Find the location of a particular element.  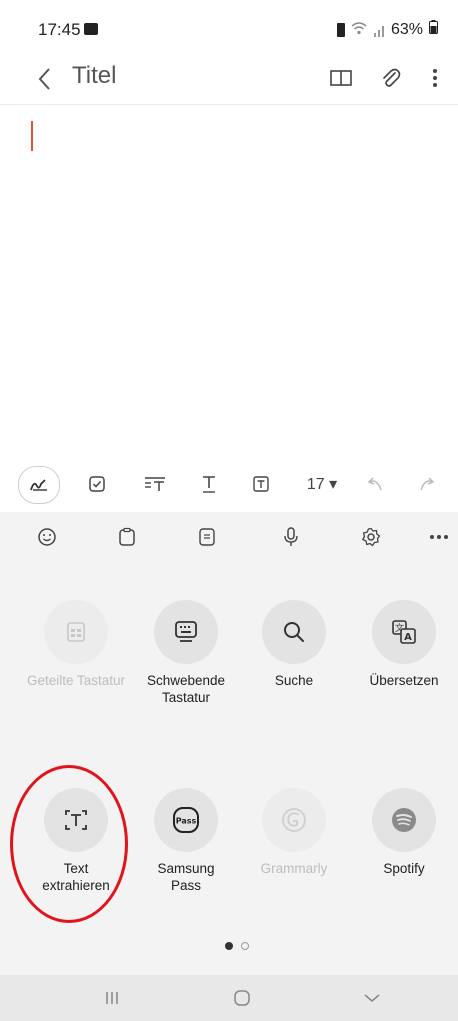

home-button is located at coordinates (242, 998).